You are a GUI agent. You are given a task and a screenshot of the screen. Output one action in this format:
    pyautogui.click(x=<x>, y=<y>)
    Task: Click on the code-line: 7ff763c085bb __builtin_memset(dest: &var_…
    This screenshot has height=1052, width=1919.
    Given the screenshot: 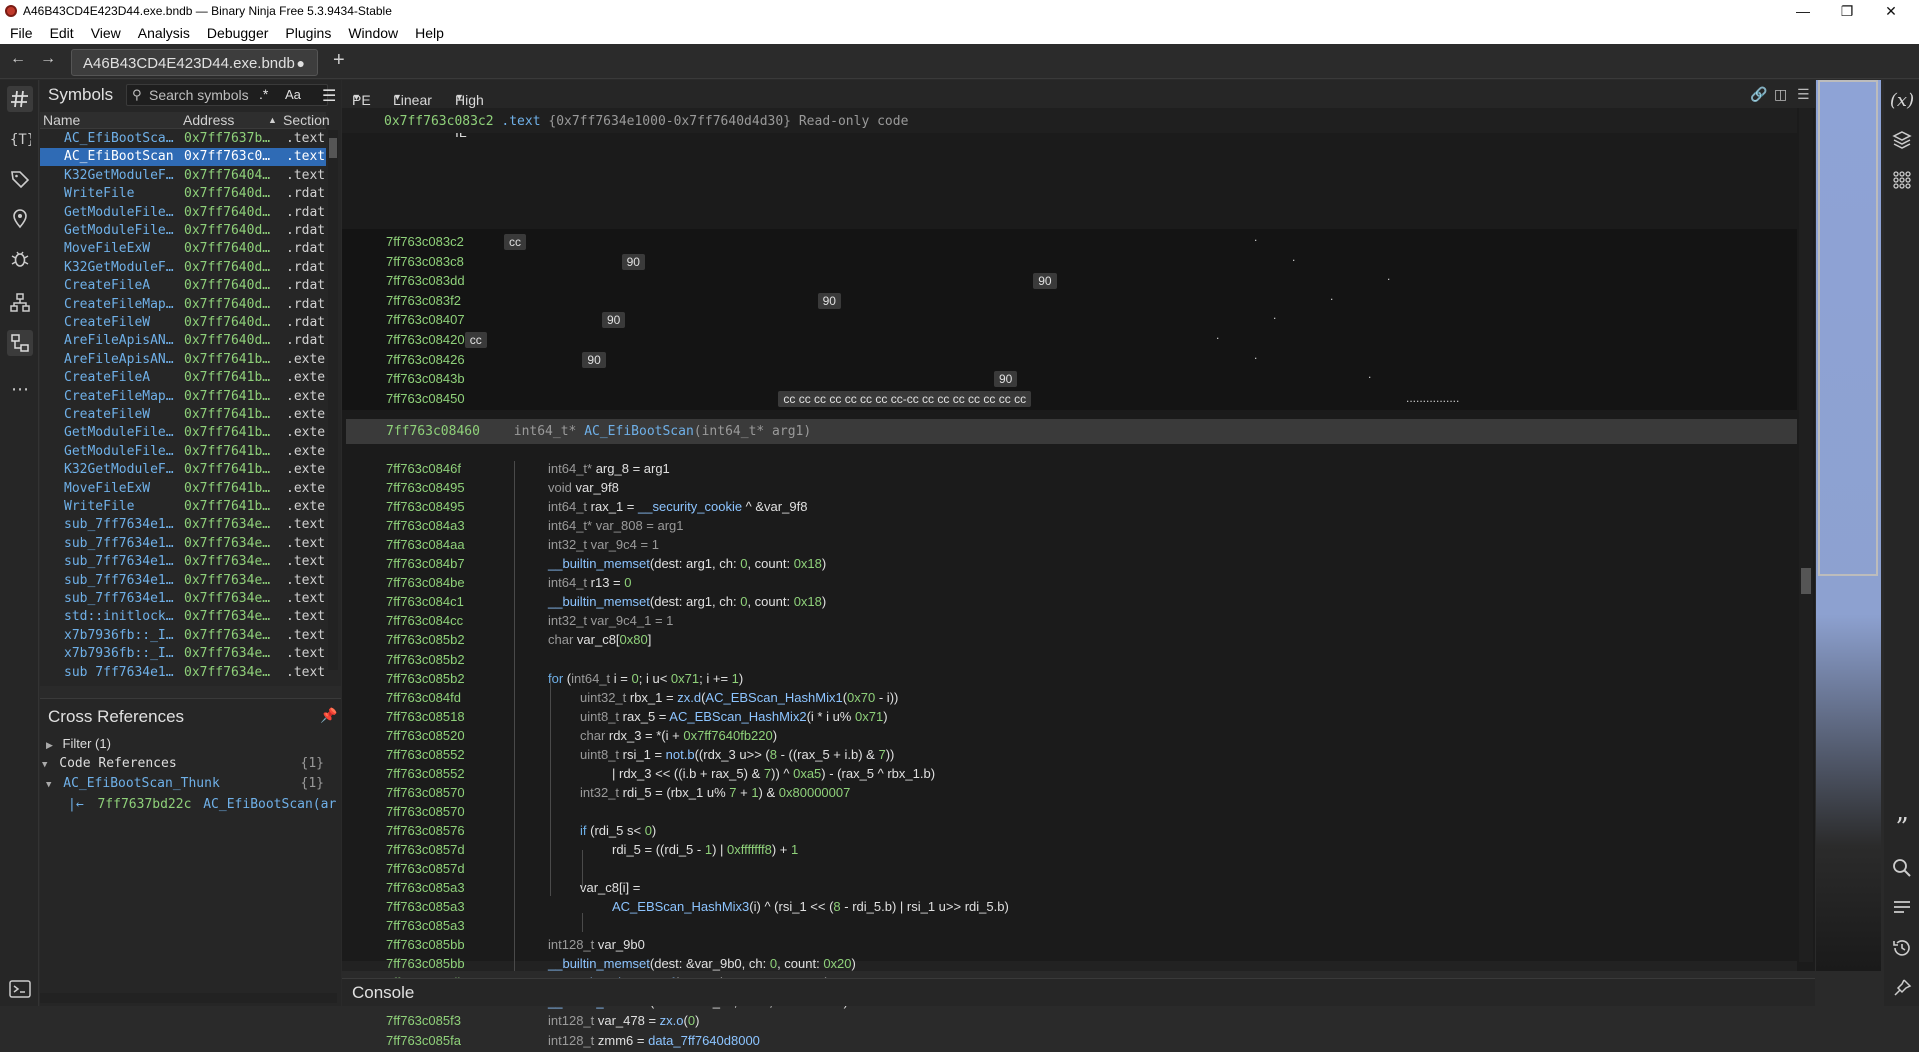 What is the action you would take?
    pyautogui.click(x=1069, y=965)
    